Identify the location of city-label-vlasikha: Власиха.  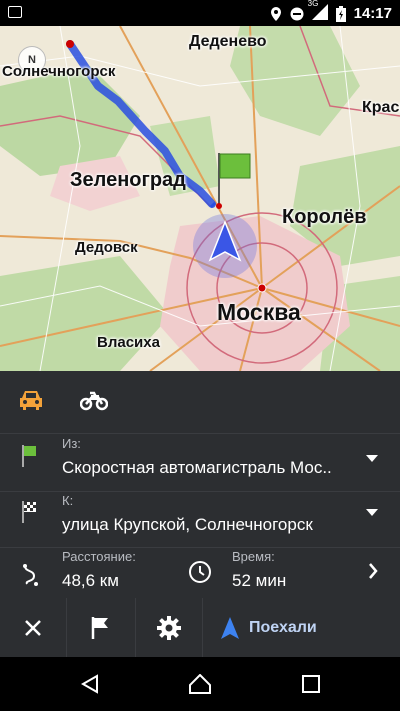
(128, 342).